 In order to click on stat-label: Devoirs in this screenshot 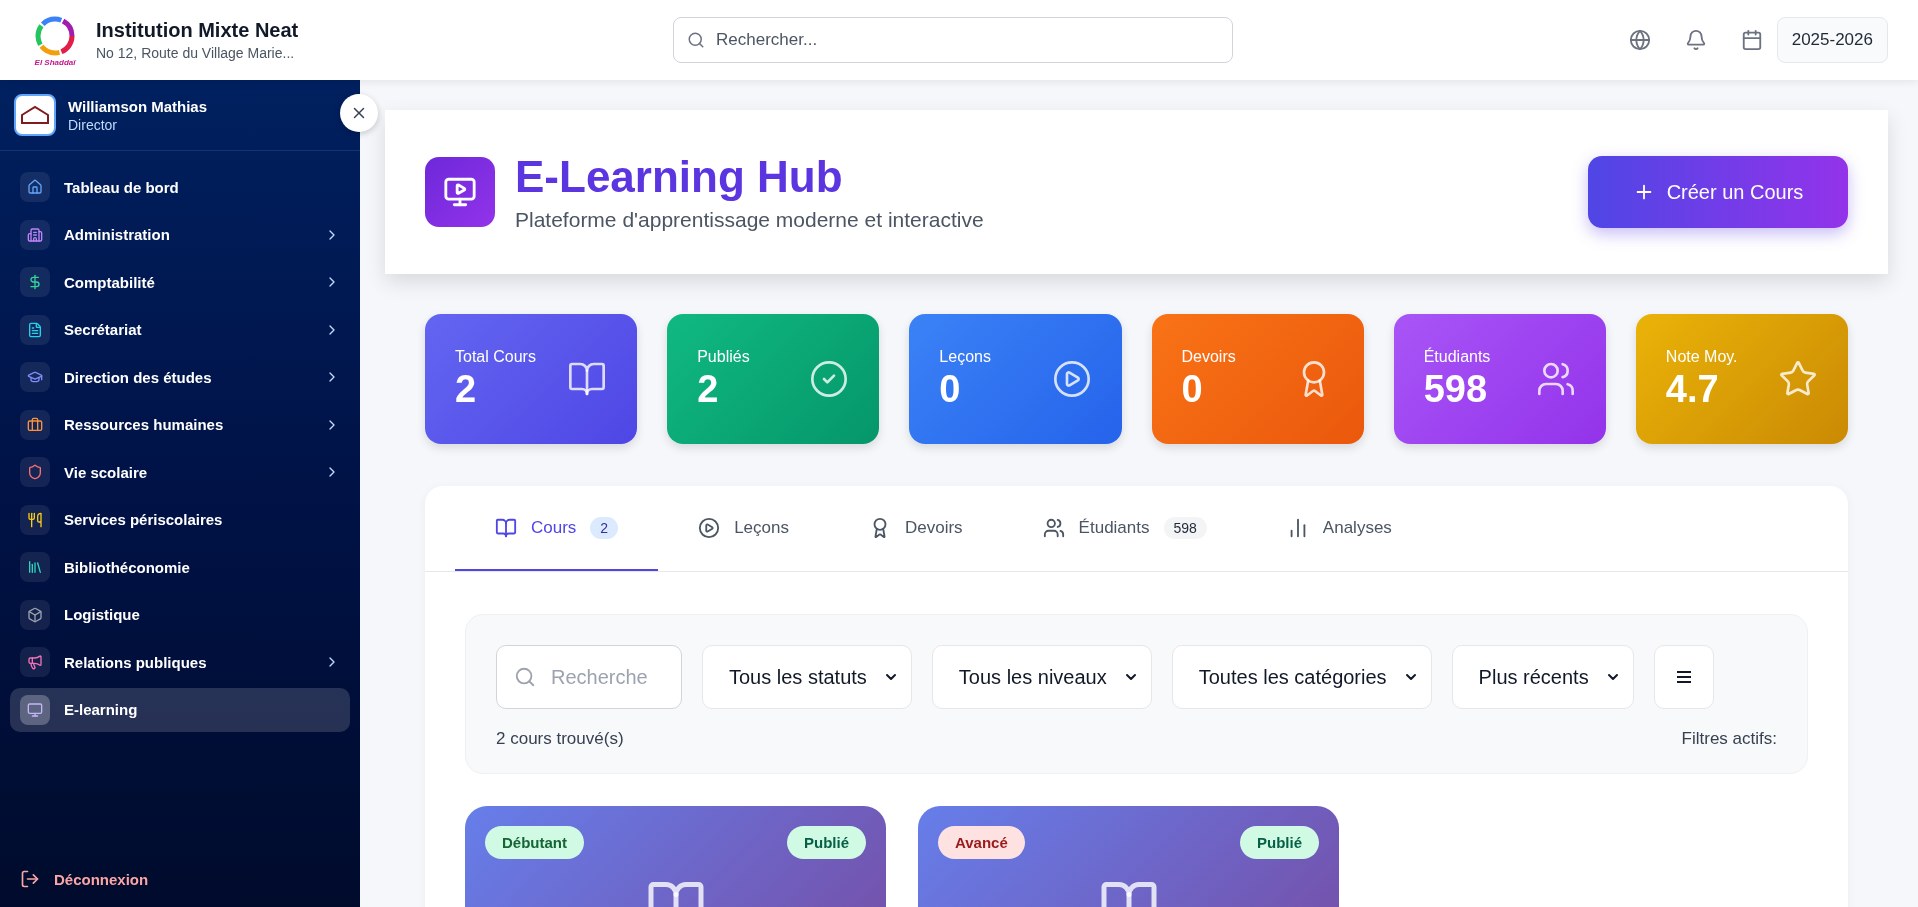, I will do `click(1209, 356)`.